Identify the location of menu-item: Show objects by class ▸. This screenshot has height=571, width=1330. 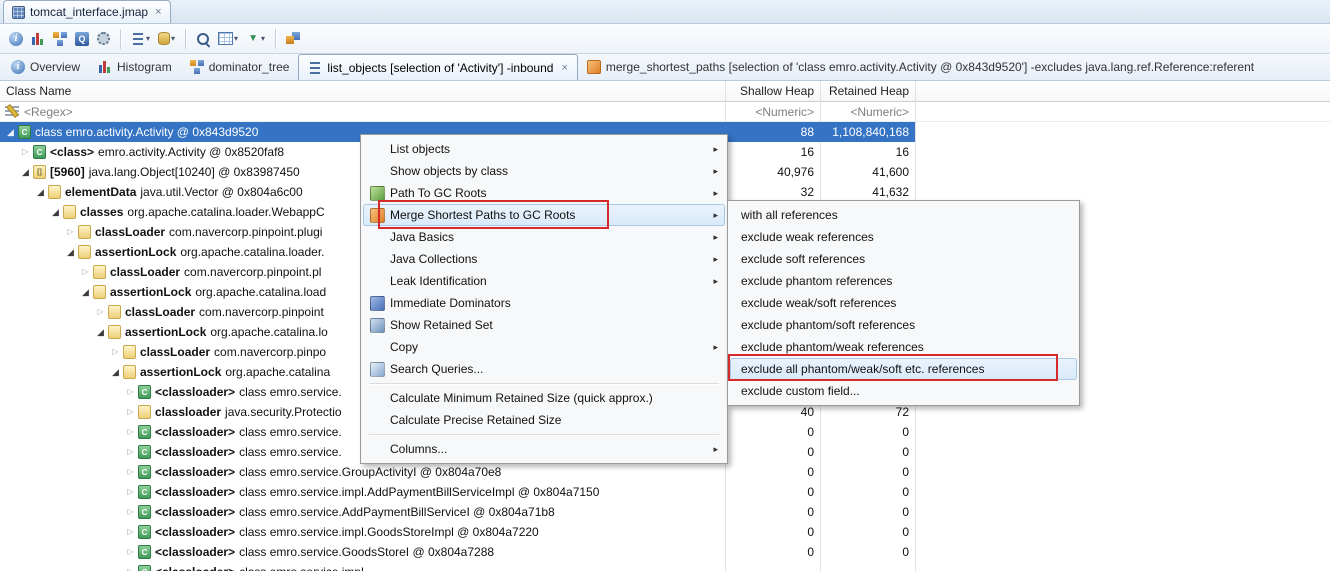
(544, 171).